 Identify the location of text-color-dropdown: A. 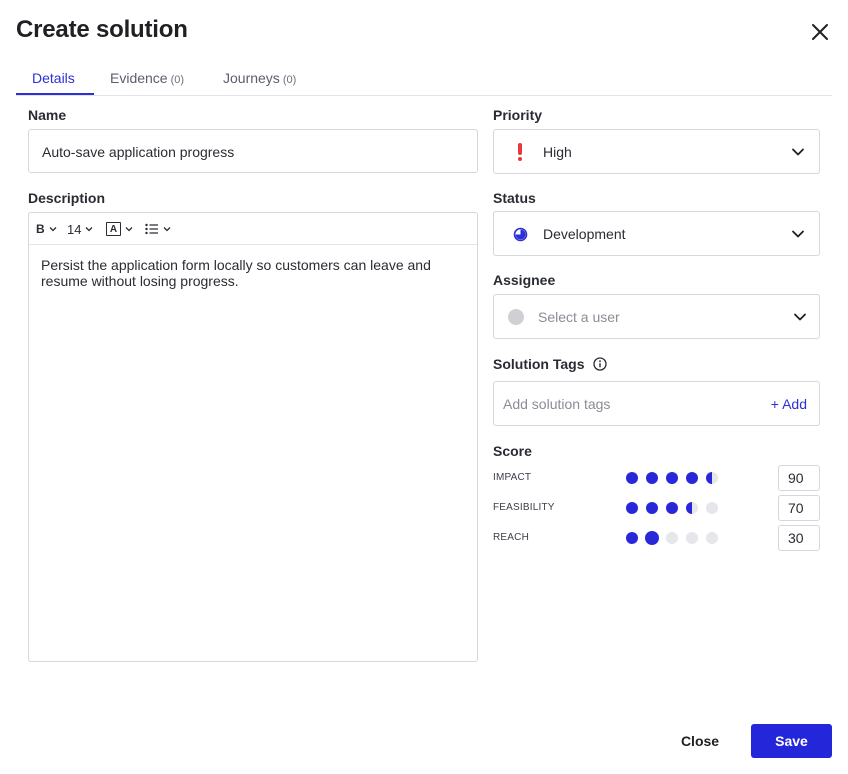
(120, 229).